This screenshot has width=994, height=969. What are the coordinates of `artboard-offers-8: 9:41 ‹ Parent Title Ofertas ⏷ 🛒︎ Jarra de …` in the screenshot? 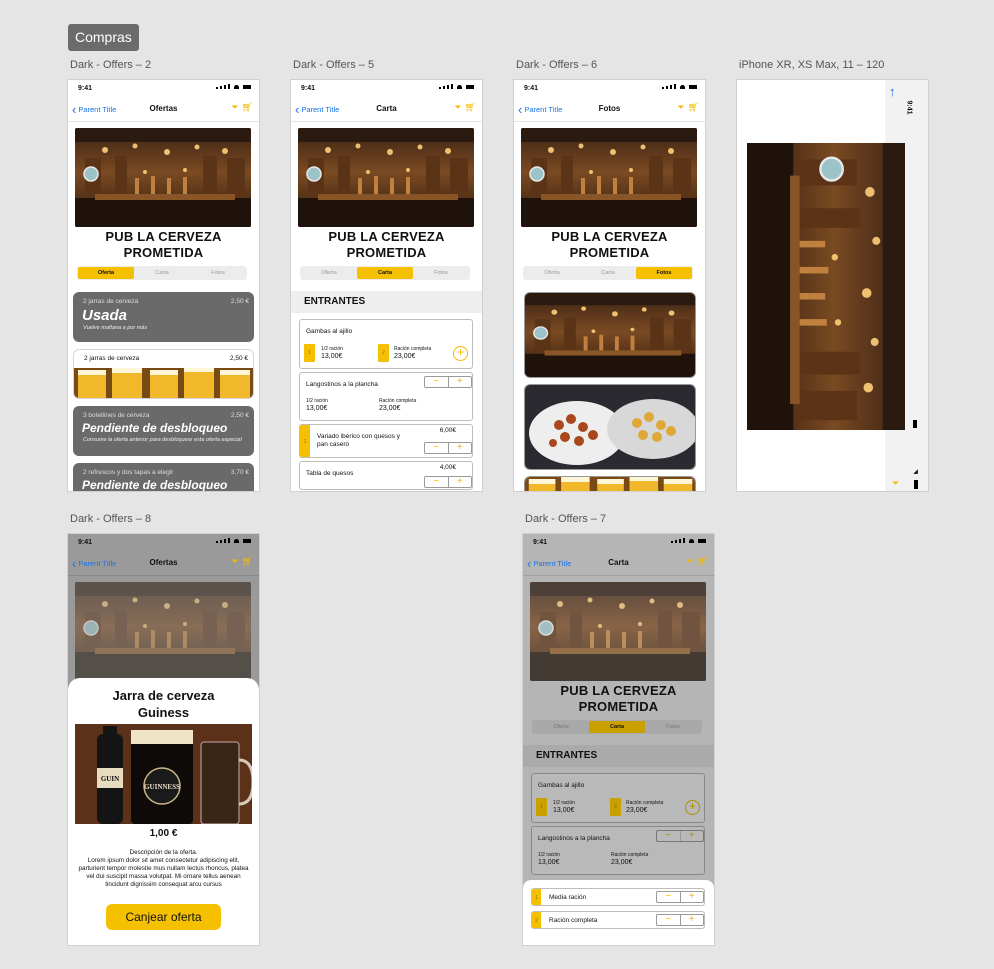 It's located at (163, 739).